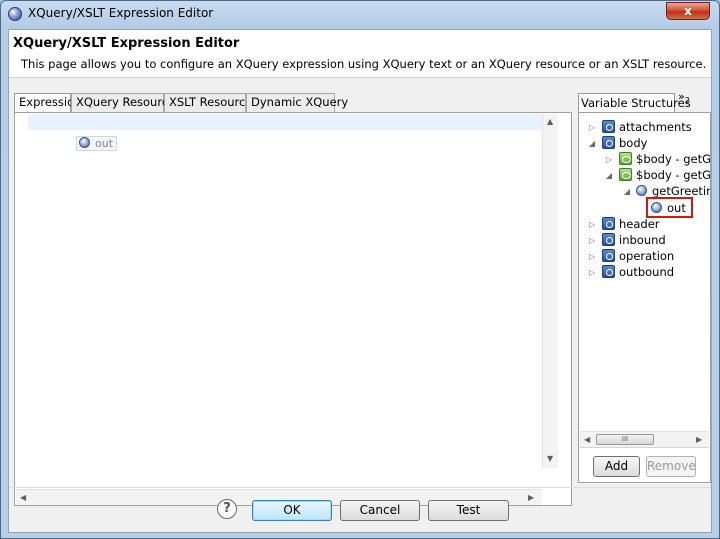  I want to click on help-icon: ?, so click(227, 509).